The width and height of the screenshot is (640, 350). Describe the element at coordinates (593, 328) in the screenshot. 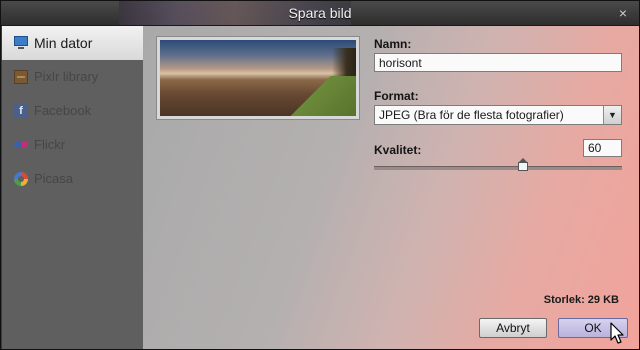

I see `ok-button: OK` at that location.